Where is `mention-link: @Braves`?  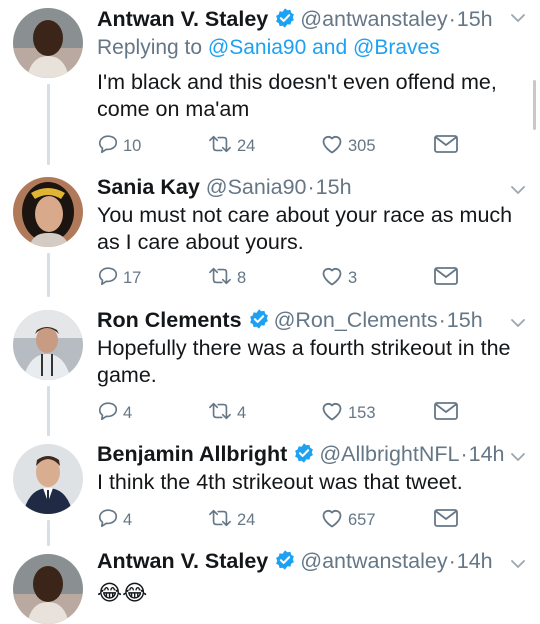
mention-link: @Braves is located at coordinates (396, 47).